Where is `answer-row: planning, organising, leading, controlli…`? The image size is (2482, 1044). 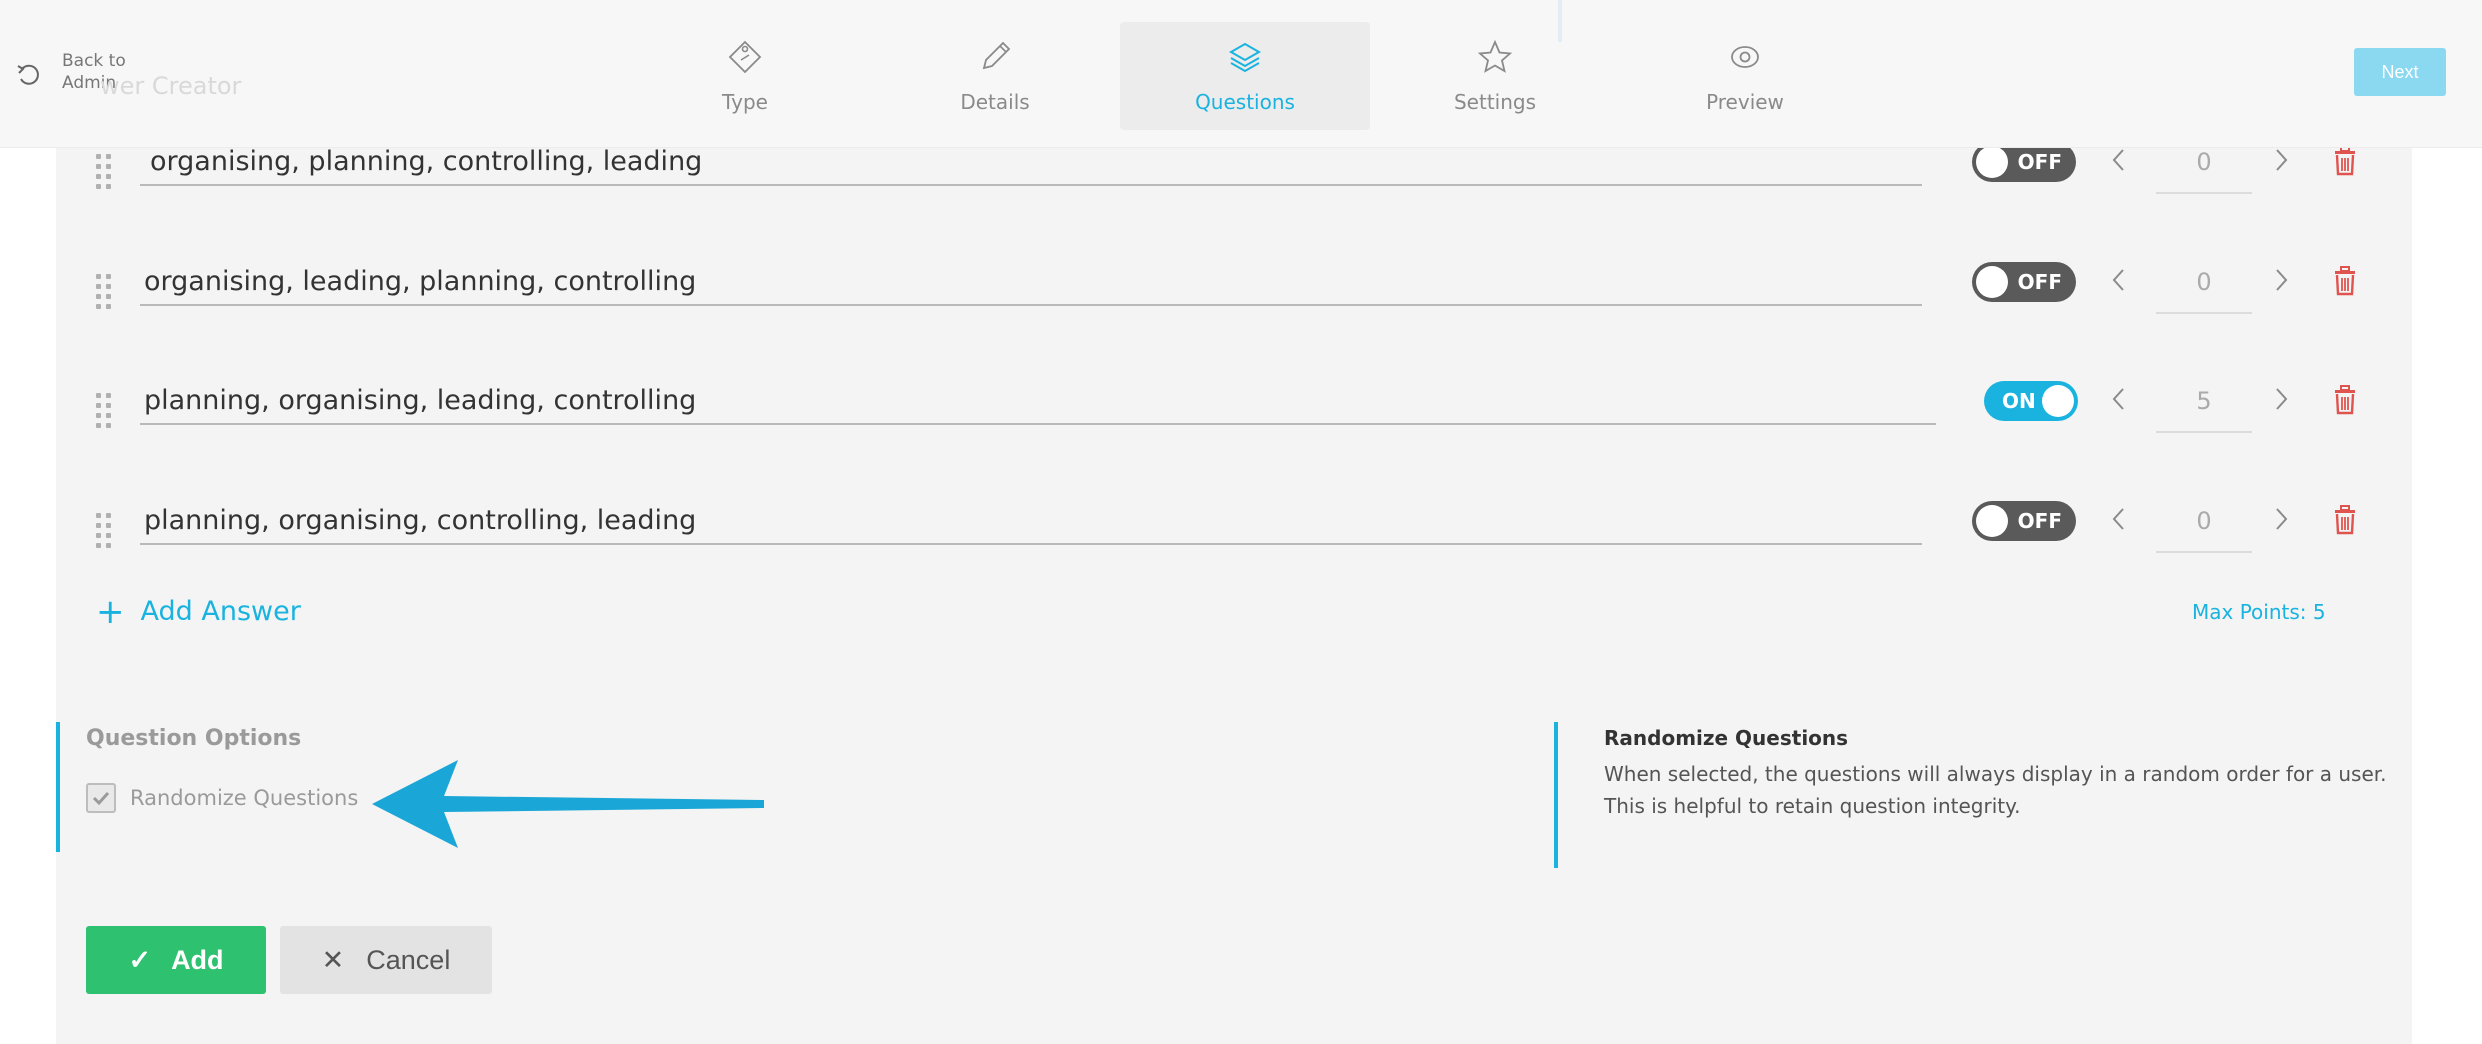
answer-row: planning, organising, leading, controlli… is located at coordinates (1236, 409).